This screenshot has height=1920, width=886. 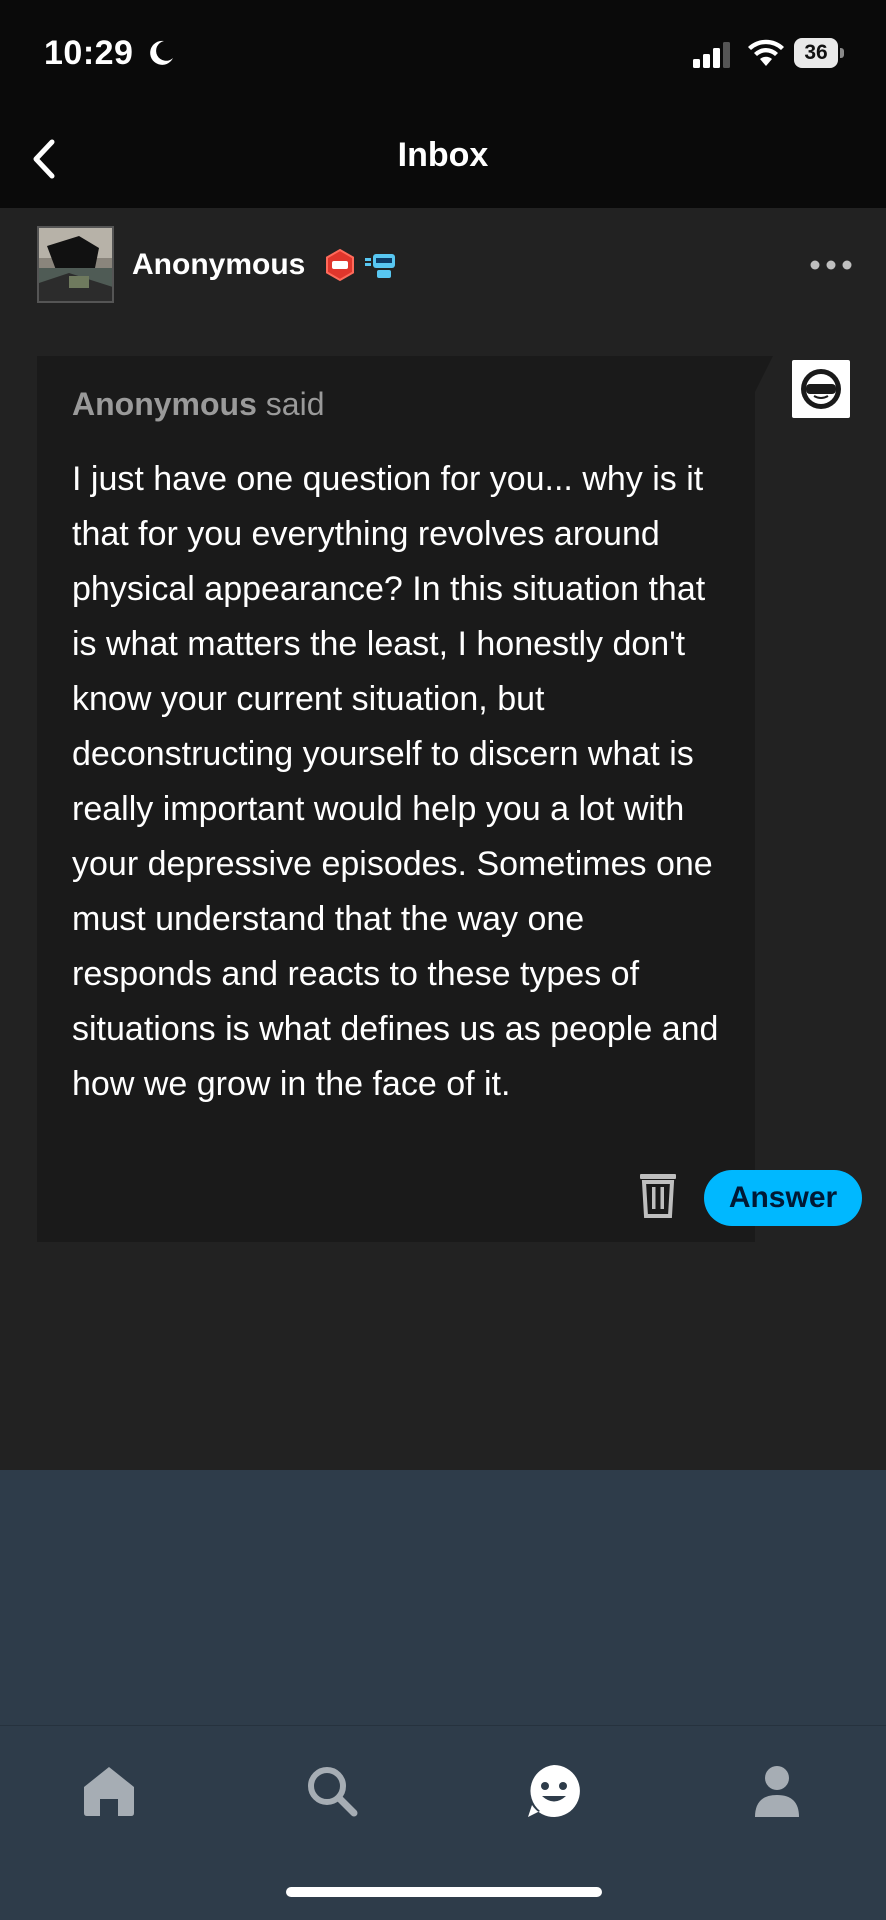 I want to click on moon-icon, so click(x=161, y=52).